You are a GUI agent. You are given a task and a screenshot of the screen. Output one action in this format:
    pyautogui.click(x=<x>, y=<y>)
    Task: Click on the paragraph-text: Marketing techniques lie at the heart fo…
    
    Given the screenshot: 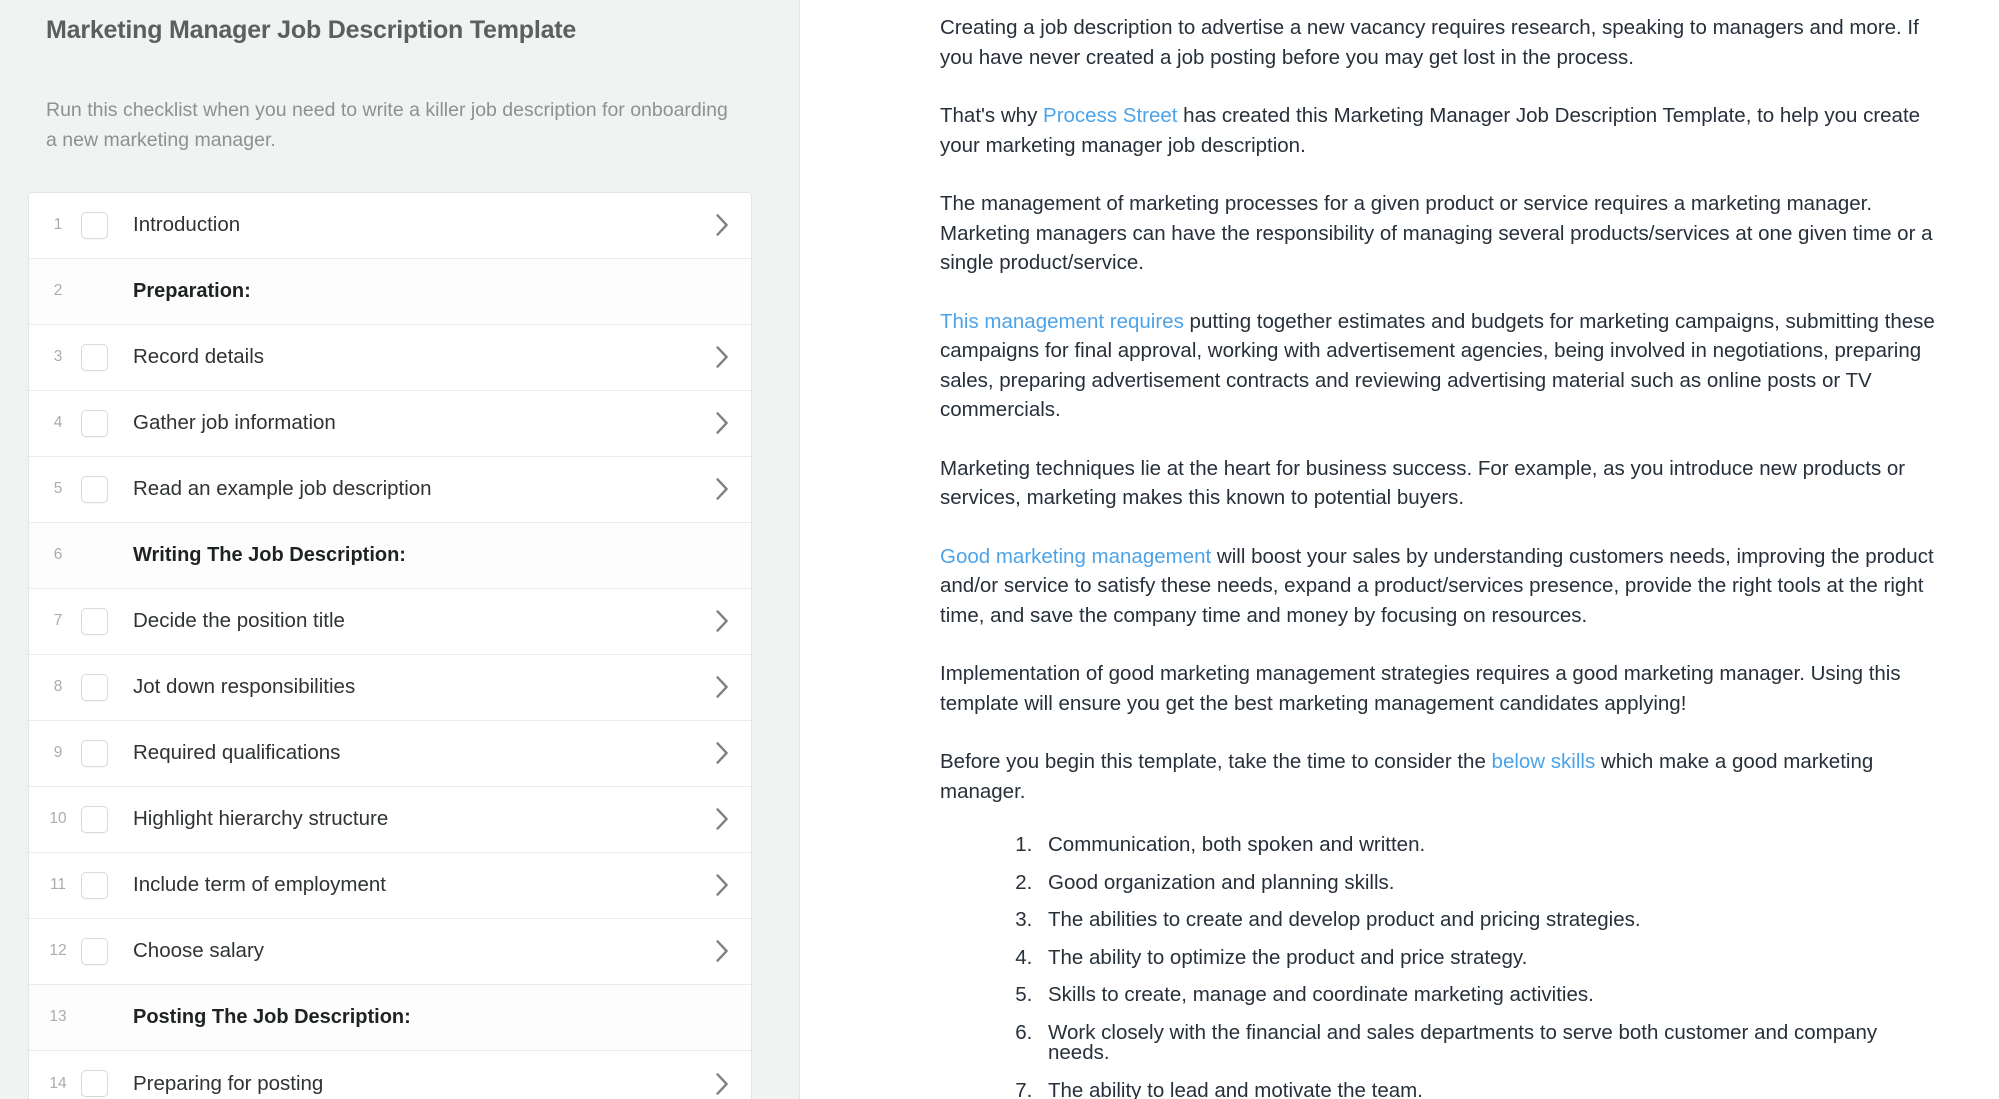 What is the action you would take?
    pyautogui.click(x=1423, y=483)
    